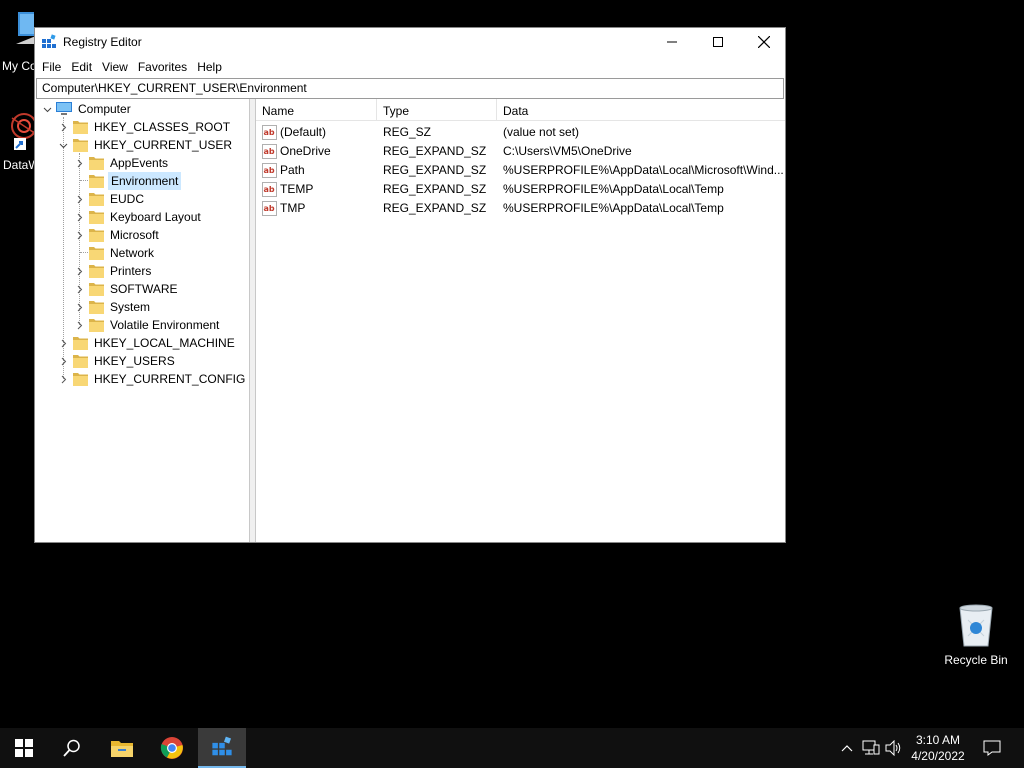  Describe the element at coordinates (117, 361) in the screenshot. I see `tree-node-hkey-users: HKEY_USERS` at that location.